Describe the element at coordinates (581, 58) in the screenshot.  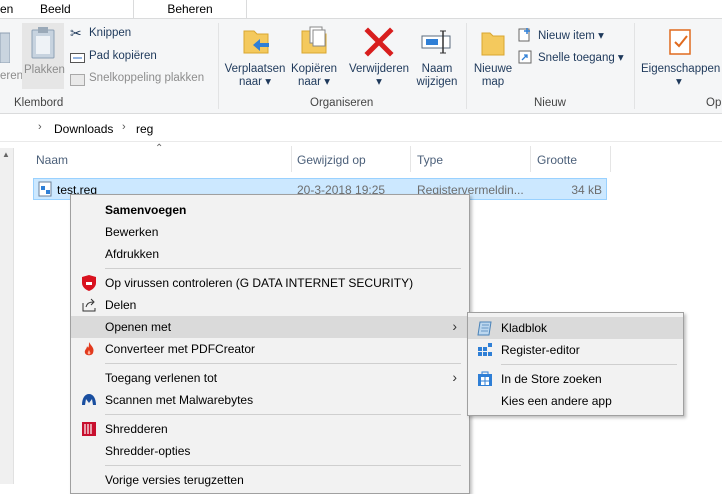
I see `easy-access-label: Snelle toegang ▾` at that location.